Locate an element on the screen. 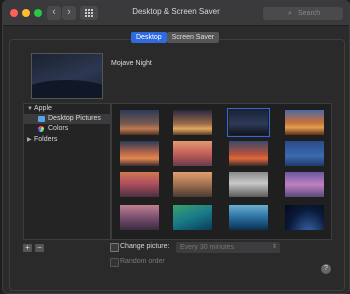 The image size is (350, 294). change-picture-checkbox is located at coordinates (114, 247).